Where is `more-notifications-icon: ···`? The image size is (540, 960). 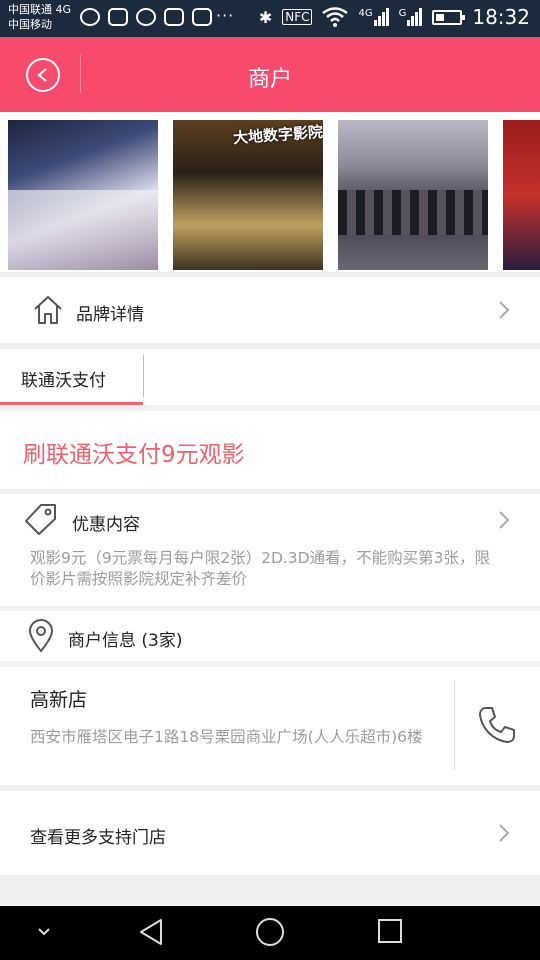
more-notifications-icon: ··· is located at coordinates (225, 15).